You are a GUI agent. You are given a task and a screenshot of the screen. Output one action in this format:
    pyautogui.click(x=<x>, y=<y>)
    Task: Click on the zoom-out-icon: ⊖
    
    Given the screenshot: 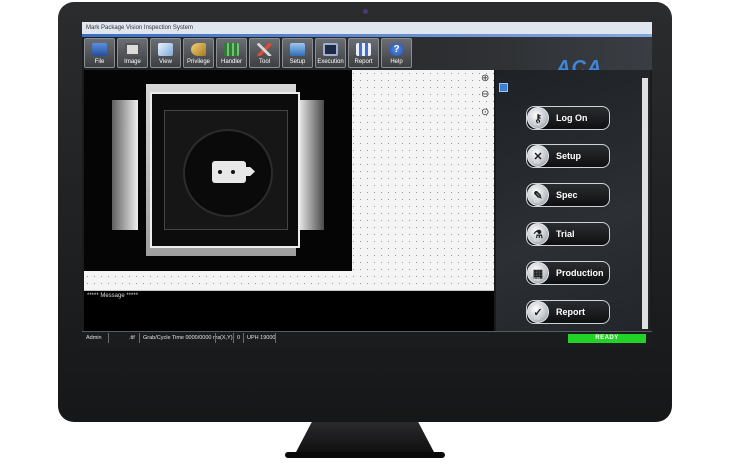 What is the action you would take?
    pyautogui.click(x=486, y=95)
    